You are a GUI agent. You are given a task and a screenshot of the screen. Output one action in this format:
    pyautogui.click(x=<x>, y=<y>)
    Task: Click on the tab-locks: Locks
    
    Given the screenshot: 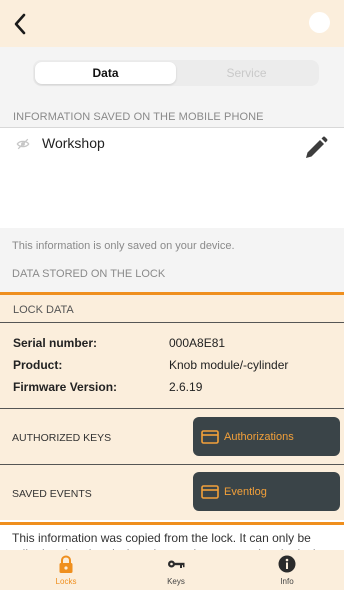 What is the action you would take?
    pyautogui.click(x=66, y=570)
    